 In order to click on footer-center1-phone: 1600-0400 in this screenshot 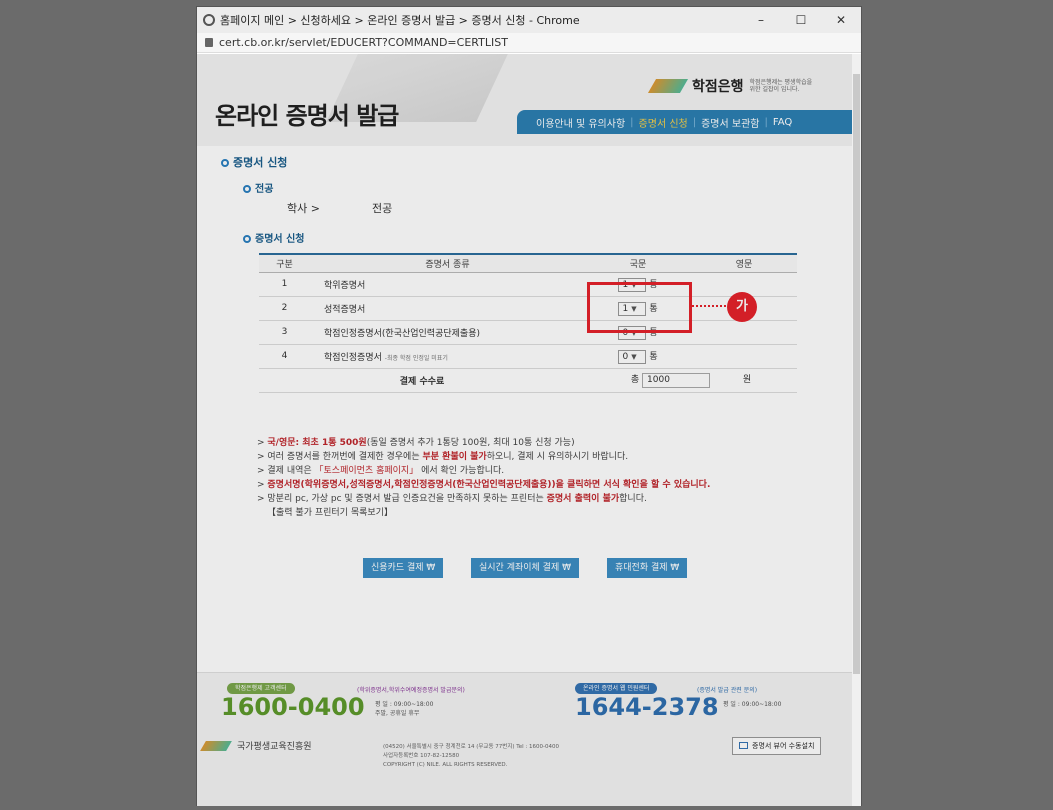, I will do `click(293, 707)`.